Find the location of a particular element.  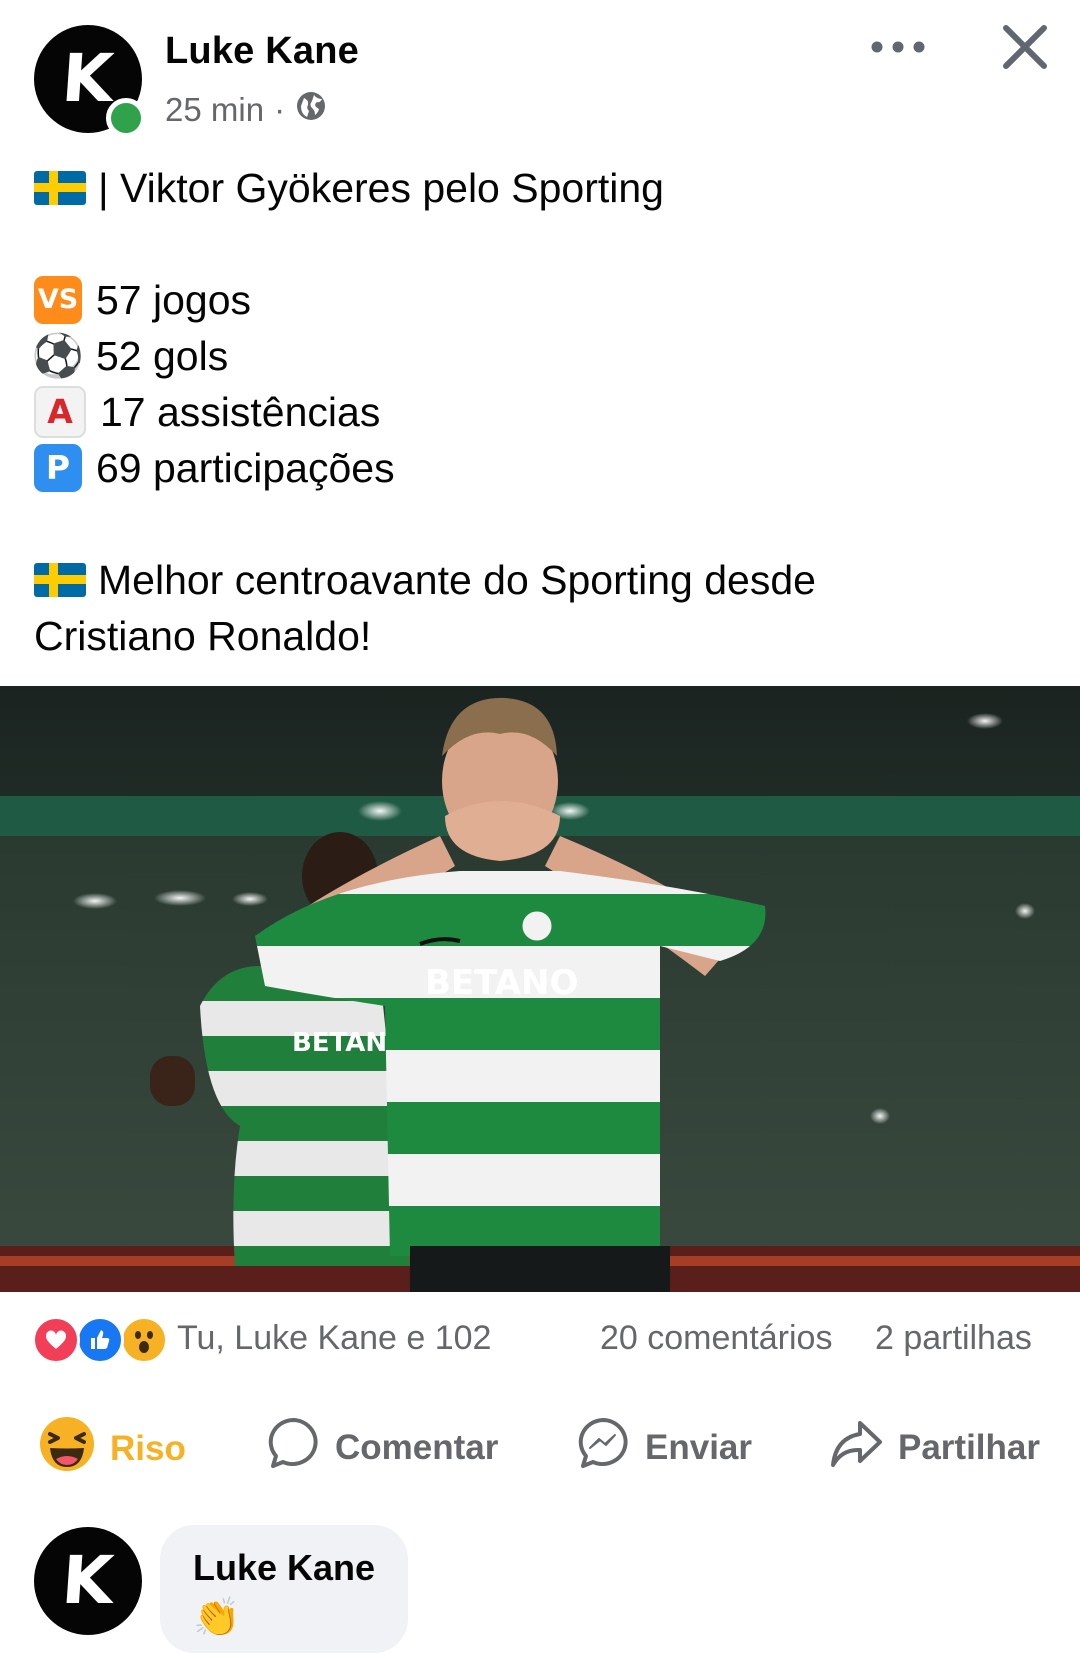

send-button: Enviar is located at coordinates (663, 1447).